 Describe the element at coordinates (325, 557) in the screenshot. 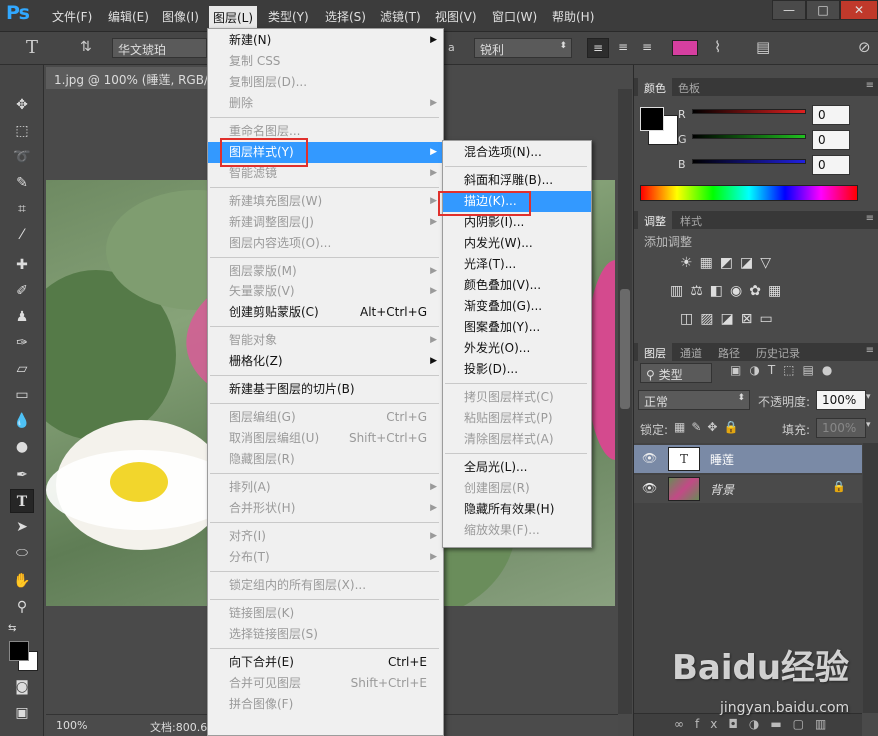

I see `layer-menu-item: 分布(T) ▶` at that location.